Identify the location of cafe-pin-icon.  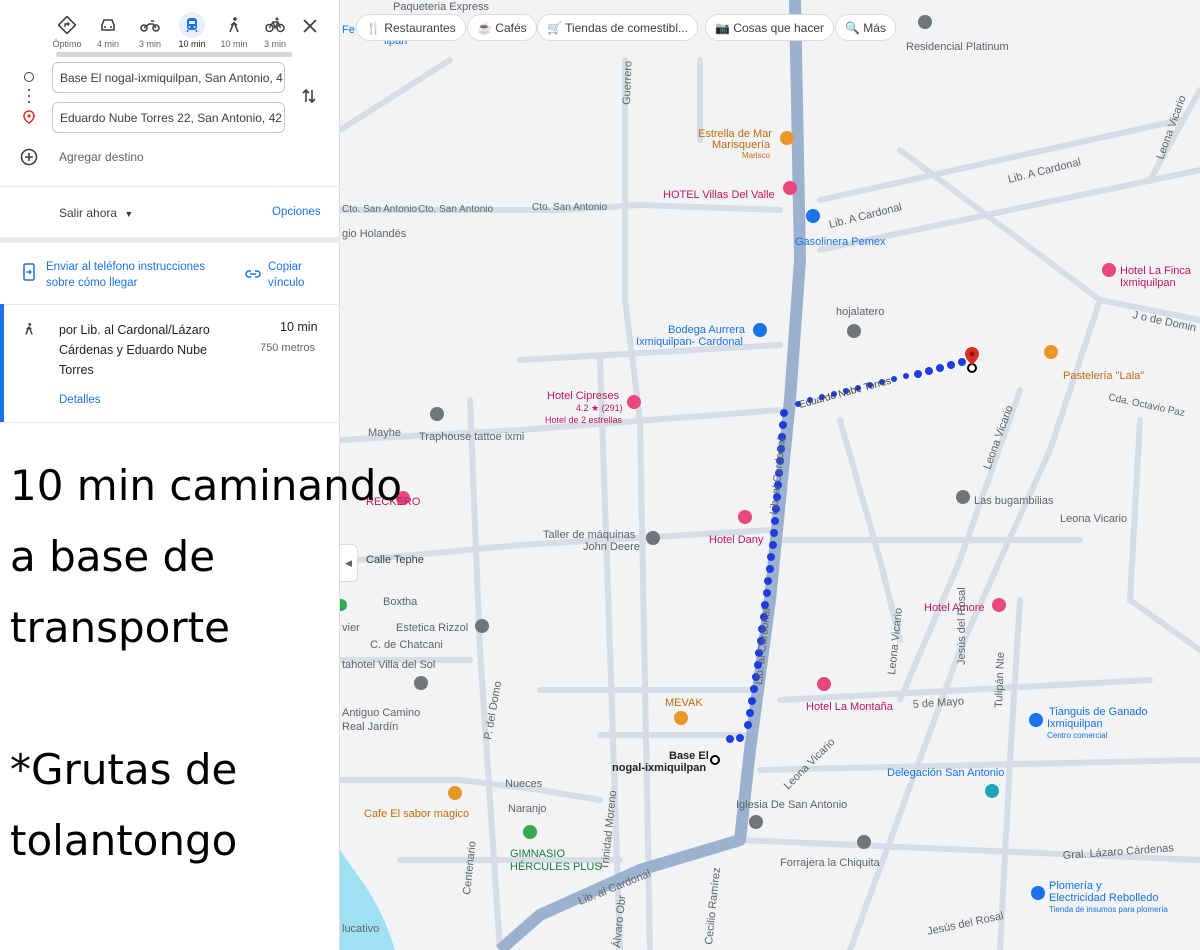
(681, 718).